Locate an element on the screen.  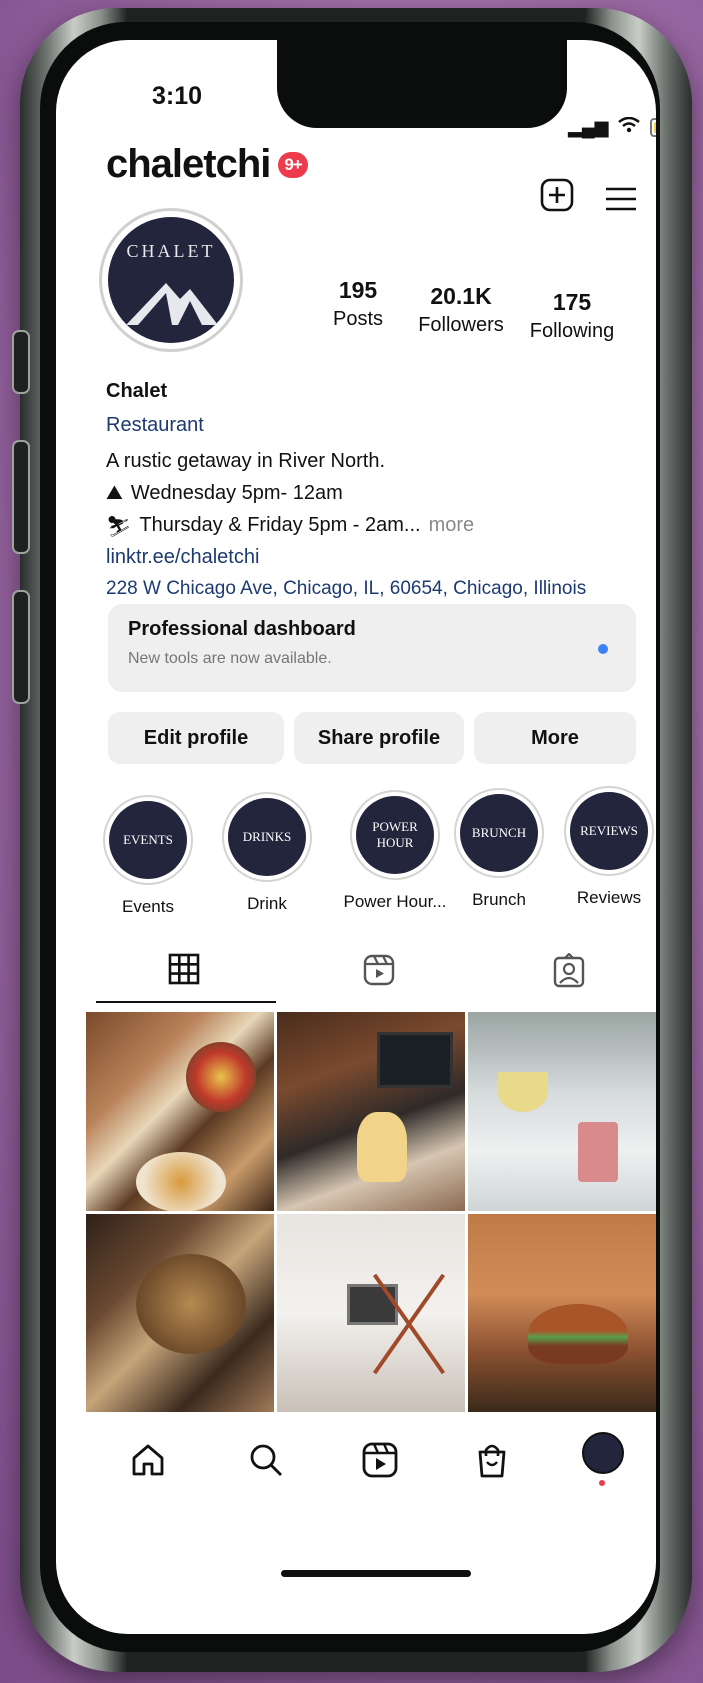
home-indicator is located at coordinates (376, 1573).